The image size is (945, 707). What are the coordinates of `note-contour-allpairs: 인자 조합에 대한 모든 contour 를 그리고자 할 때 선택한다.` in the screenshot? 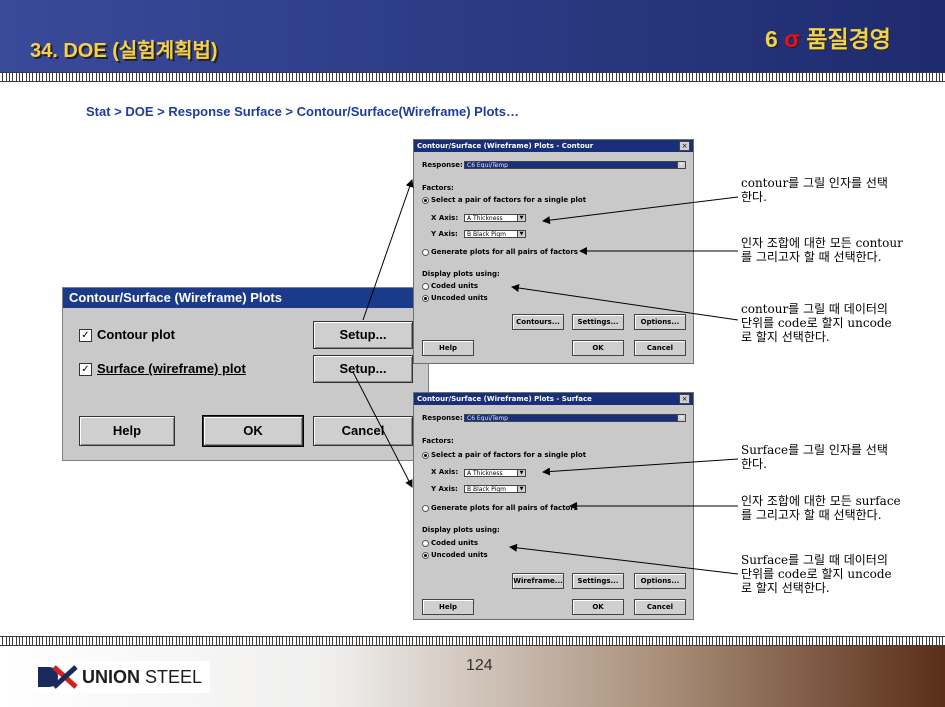 It's located at (822, 250).